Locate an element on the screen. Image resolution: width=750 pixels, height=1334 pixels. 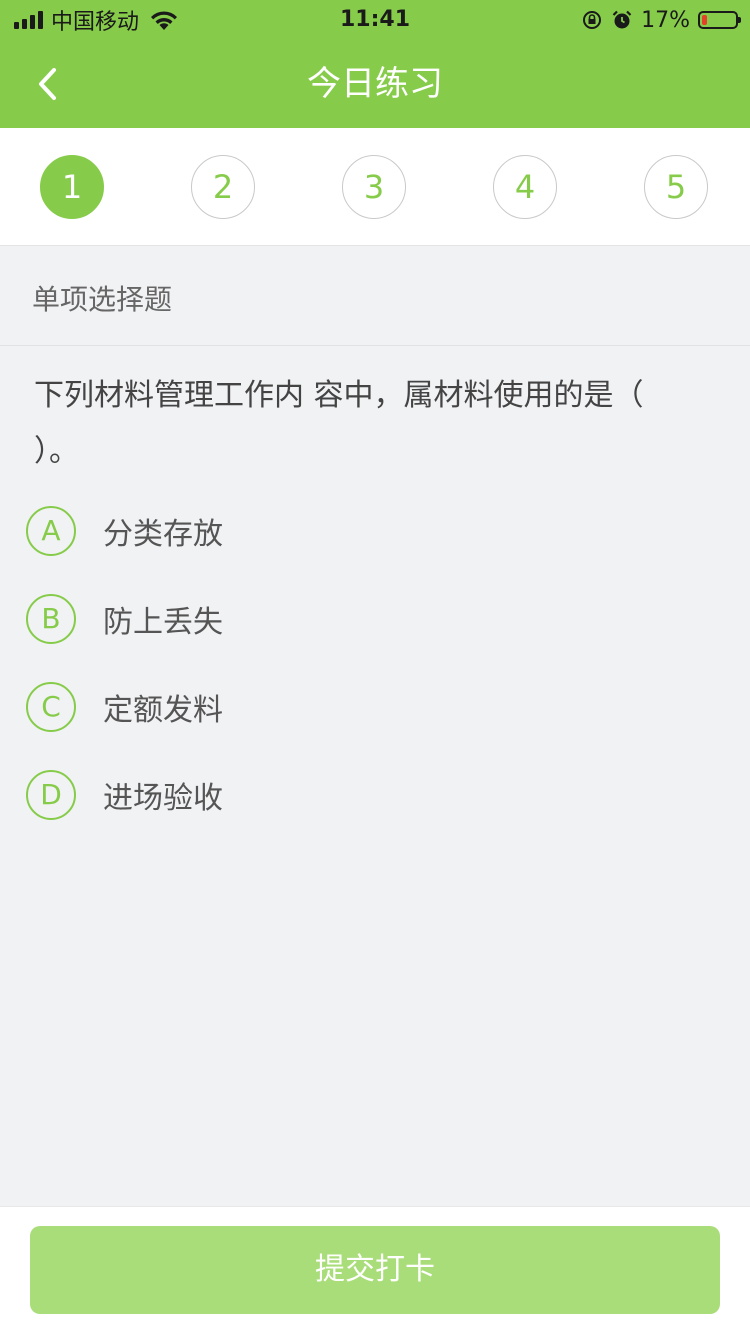
option-a-text: 分类存放 is located at coordinates (163, 534).